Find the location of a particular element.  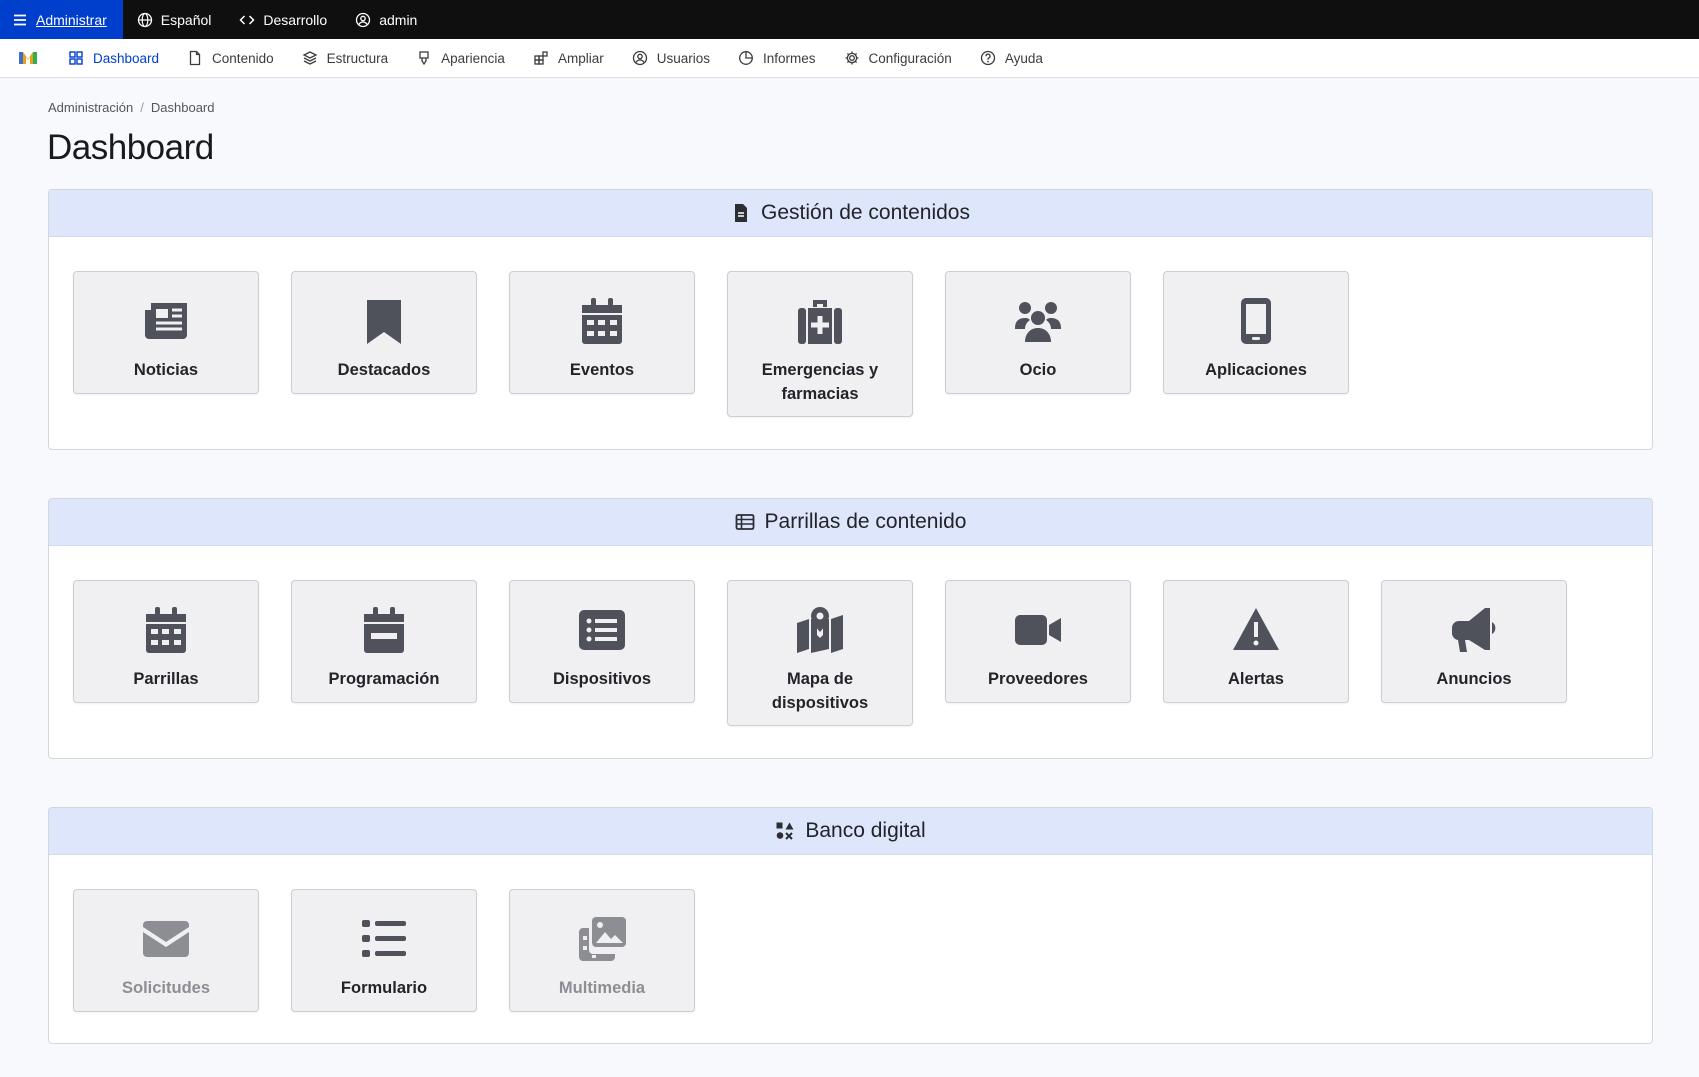

list-icon is located at coordinates (384, 938).